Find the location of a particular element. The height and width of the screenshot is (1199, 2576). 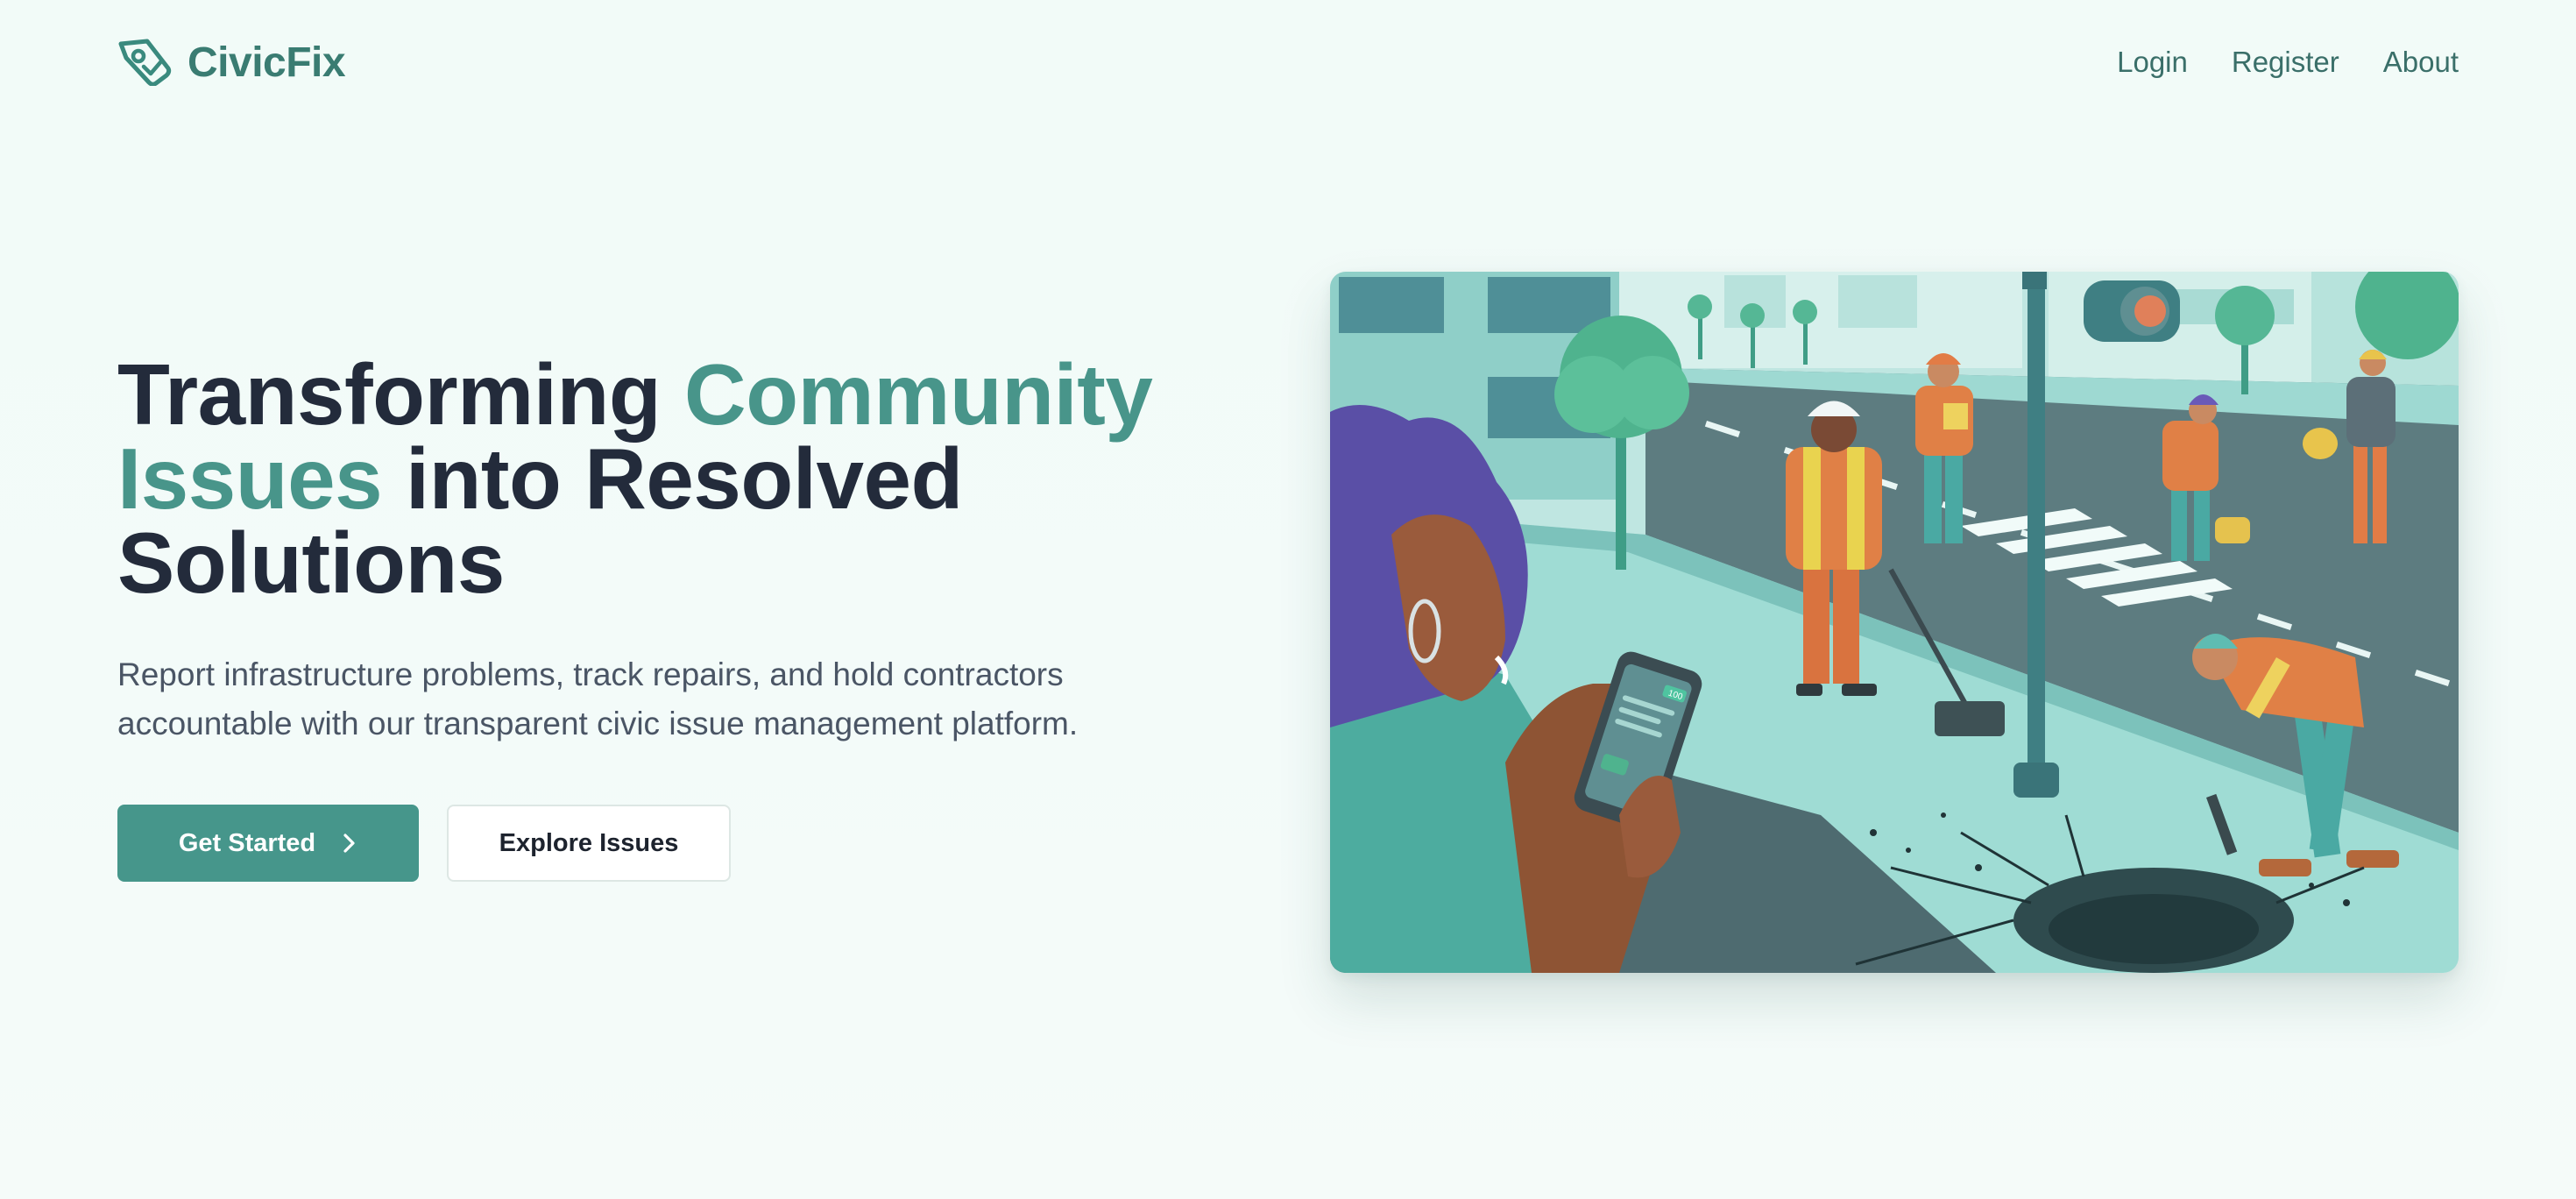

nav-register-link: Register is located at coordinates (2285, 62).